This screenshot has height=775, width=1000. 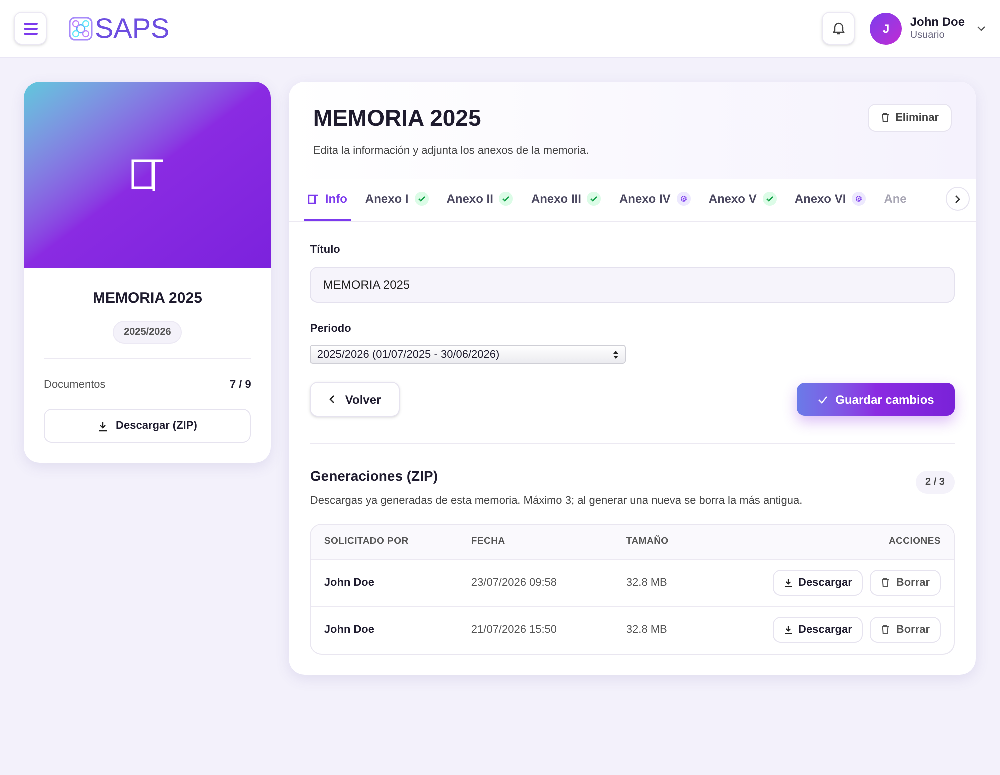 What do you see at coordinates (367, 541) in the screenshot?
I see `column-header: SOLICITADO POR` at bounding box center [367, 541].